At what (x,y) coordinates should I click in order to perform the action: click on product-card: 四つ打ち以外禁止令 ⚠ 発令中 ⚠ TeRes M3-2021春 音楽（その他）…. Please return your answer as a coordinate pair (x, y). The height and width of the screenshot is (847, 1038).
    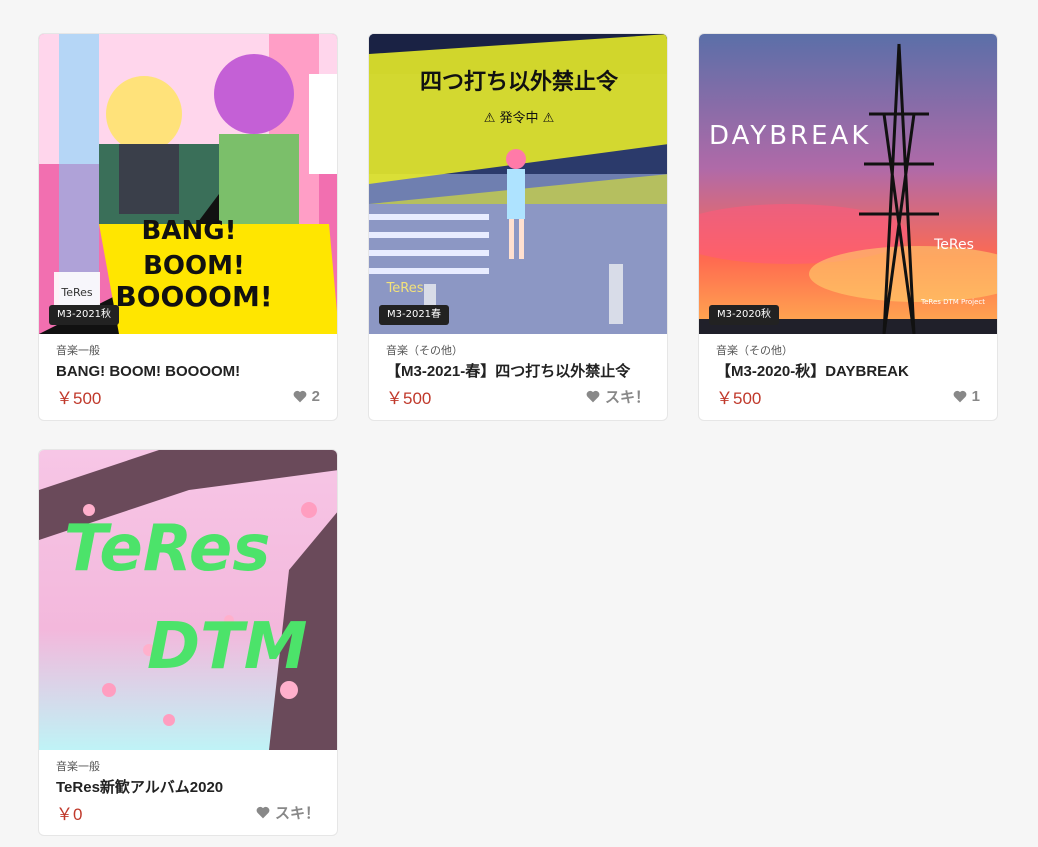
    Looking at the image, I should click on (518, 227).